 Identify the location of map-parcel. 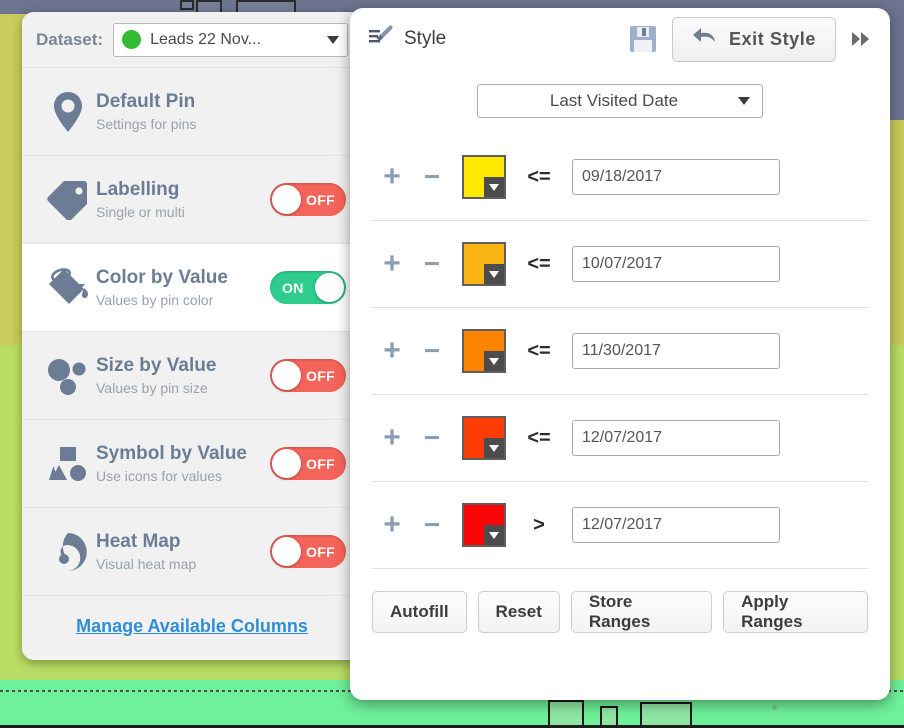
(566, 714).